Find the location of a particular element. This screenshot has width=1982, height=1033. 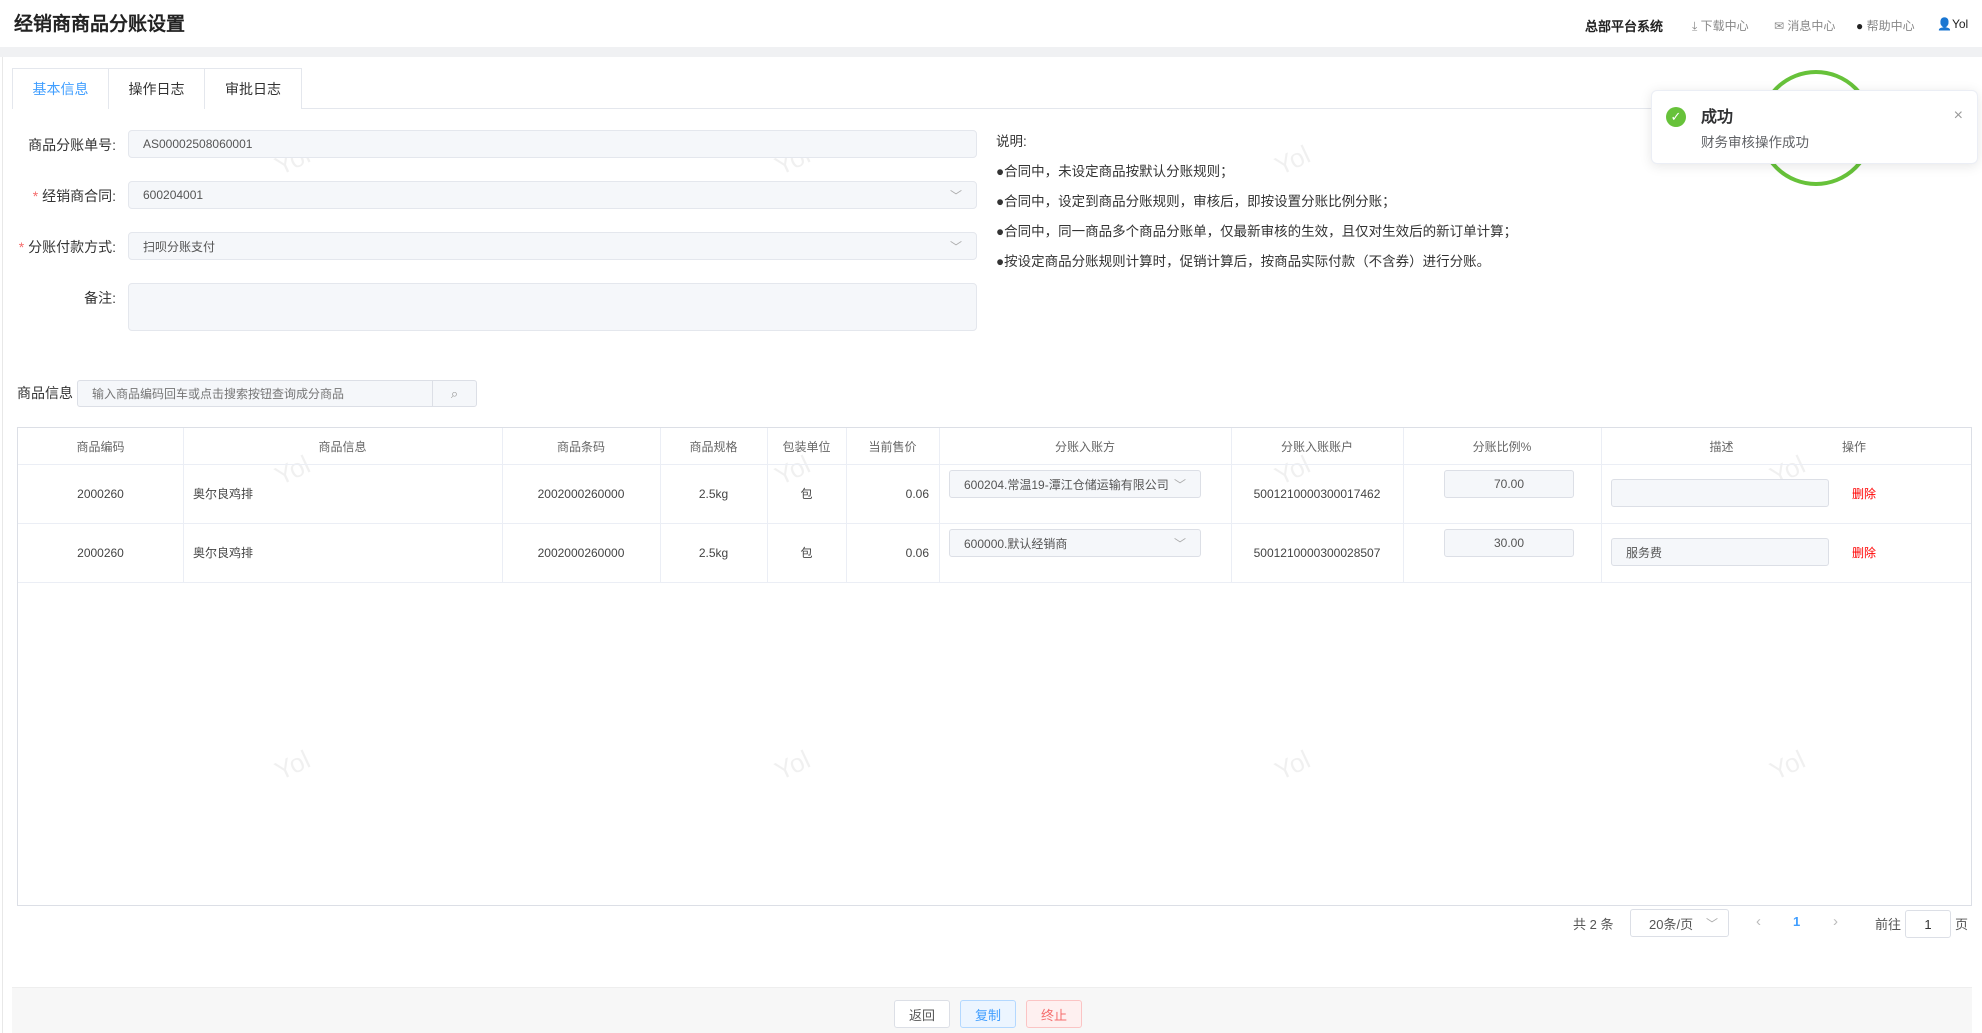

order-no-field: AS00002508060001 is located at coordinates (552, 144).